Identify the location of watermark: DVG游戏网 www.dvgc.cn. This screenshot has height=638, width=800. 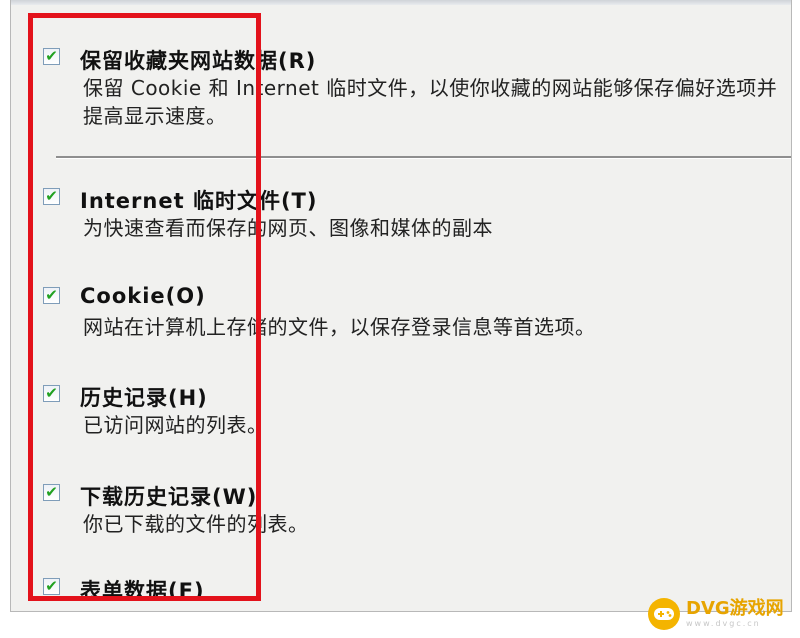
(723, 614).